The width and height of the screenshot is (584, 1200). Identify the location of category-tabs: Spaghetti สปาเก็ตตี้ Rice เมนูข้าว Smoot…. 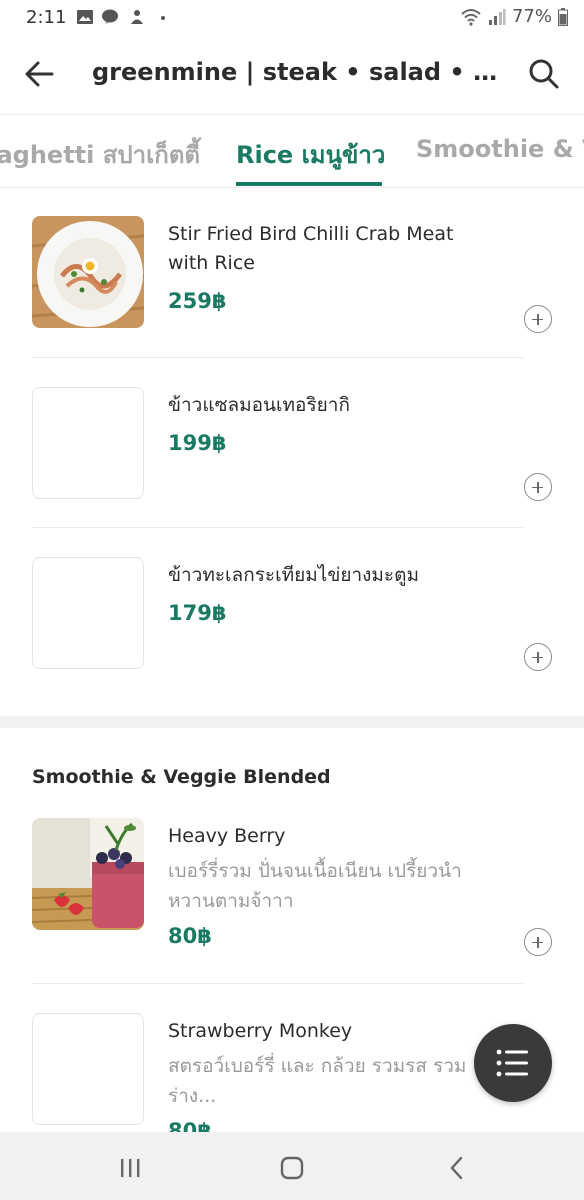
(292, 151).